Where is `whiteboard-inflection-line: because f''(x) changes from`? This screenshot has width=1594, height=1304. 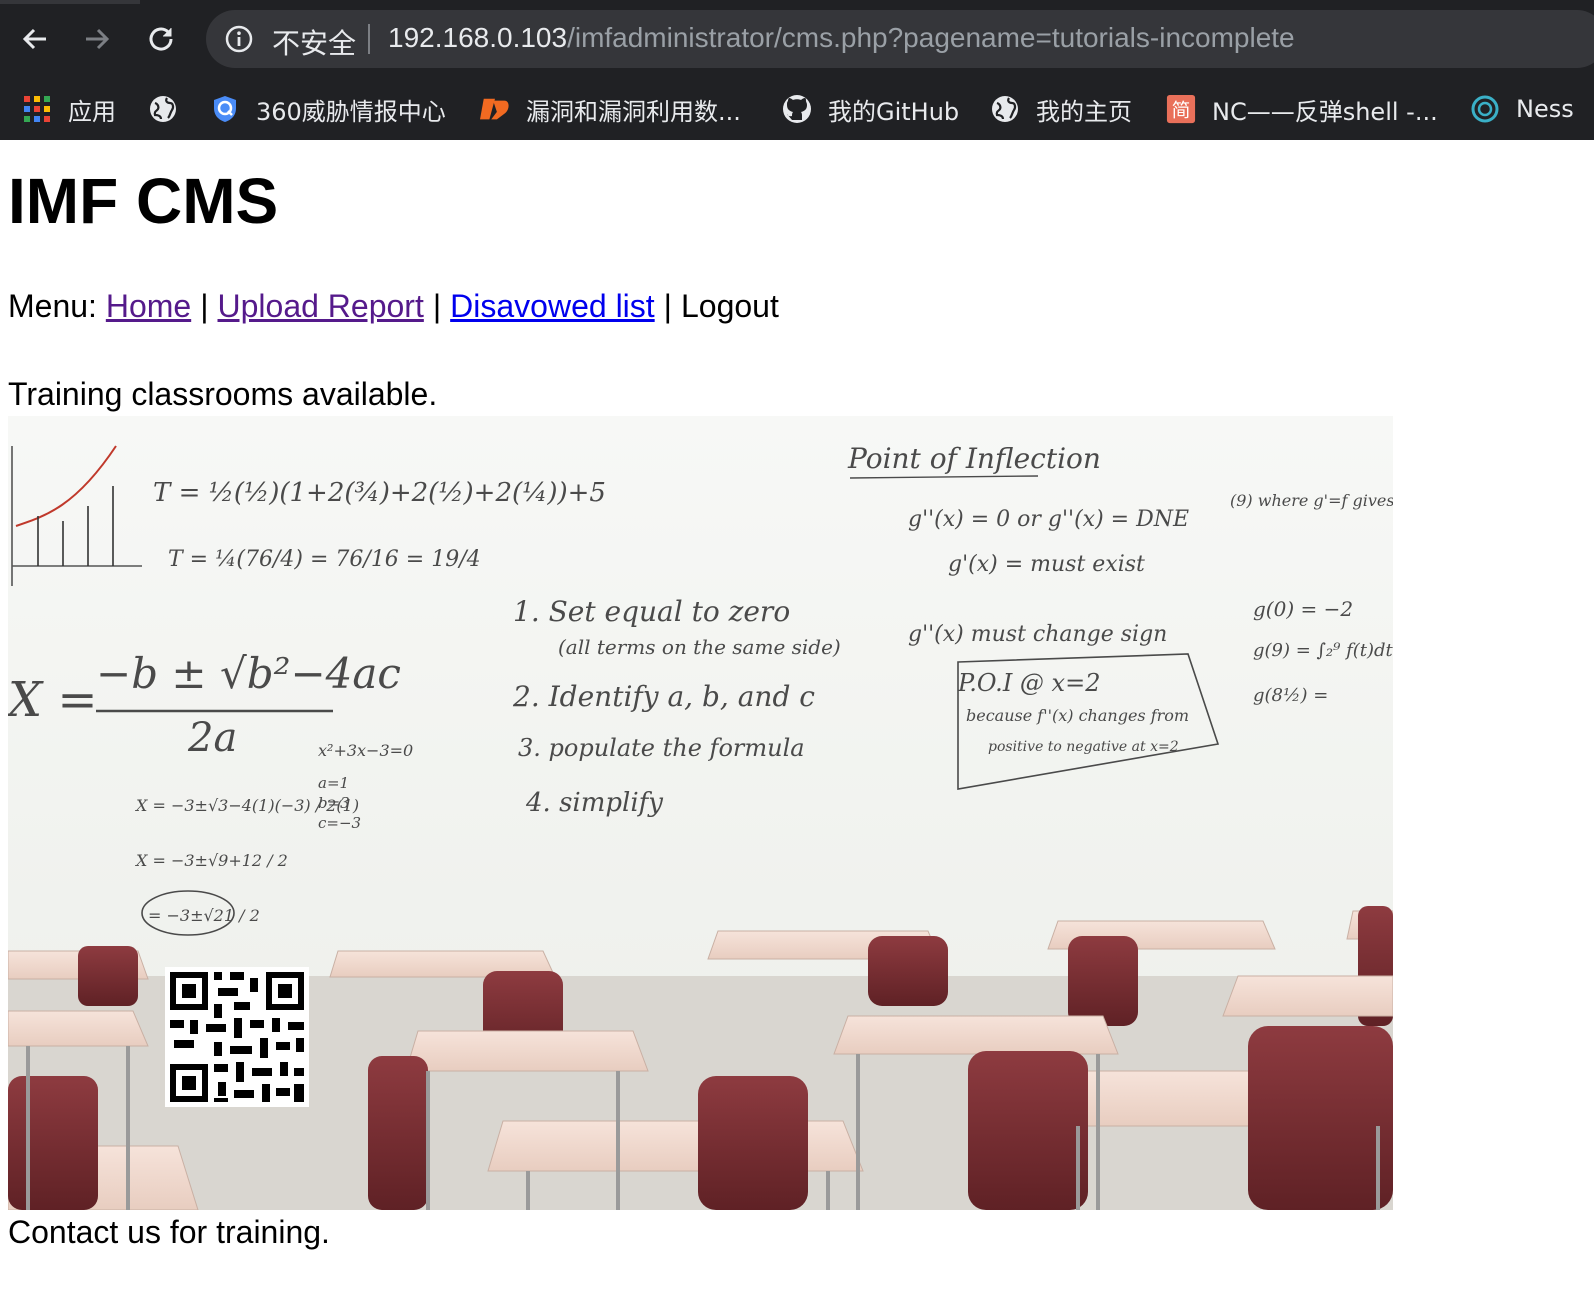
whiteboard-inflection-line: because f''(x) changes from is located at coordinates (1077, 715).